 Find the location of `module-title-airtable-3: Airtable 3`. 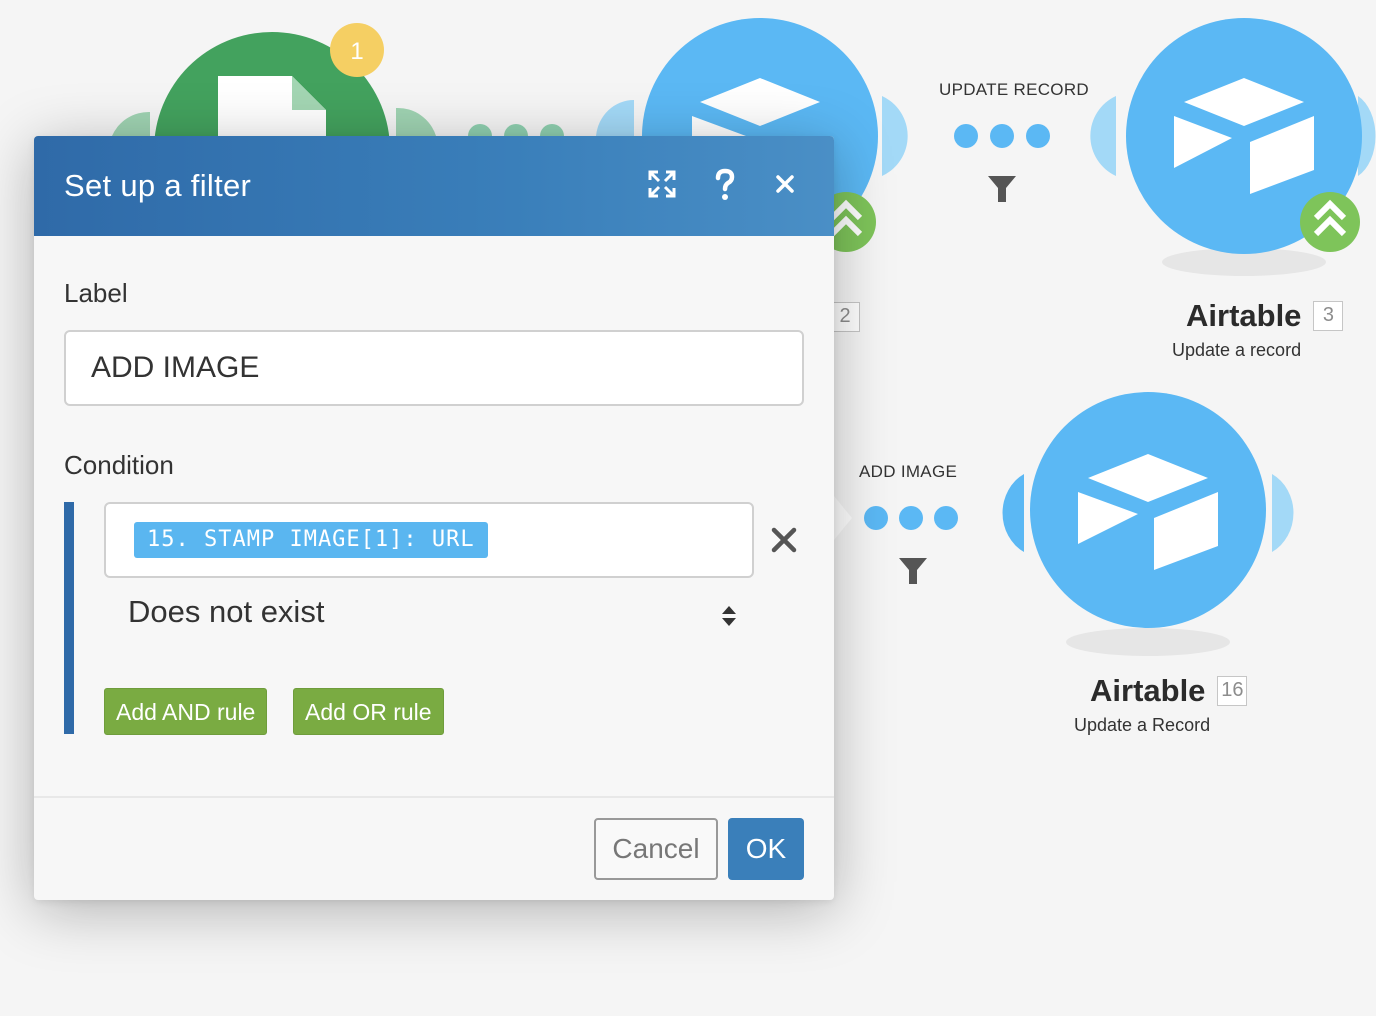

module-title-airtable-3: Airtable 3 is located at coordinates (1265, 316).